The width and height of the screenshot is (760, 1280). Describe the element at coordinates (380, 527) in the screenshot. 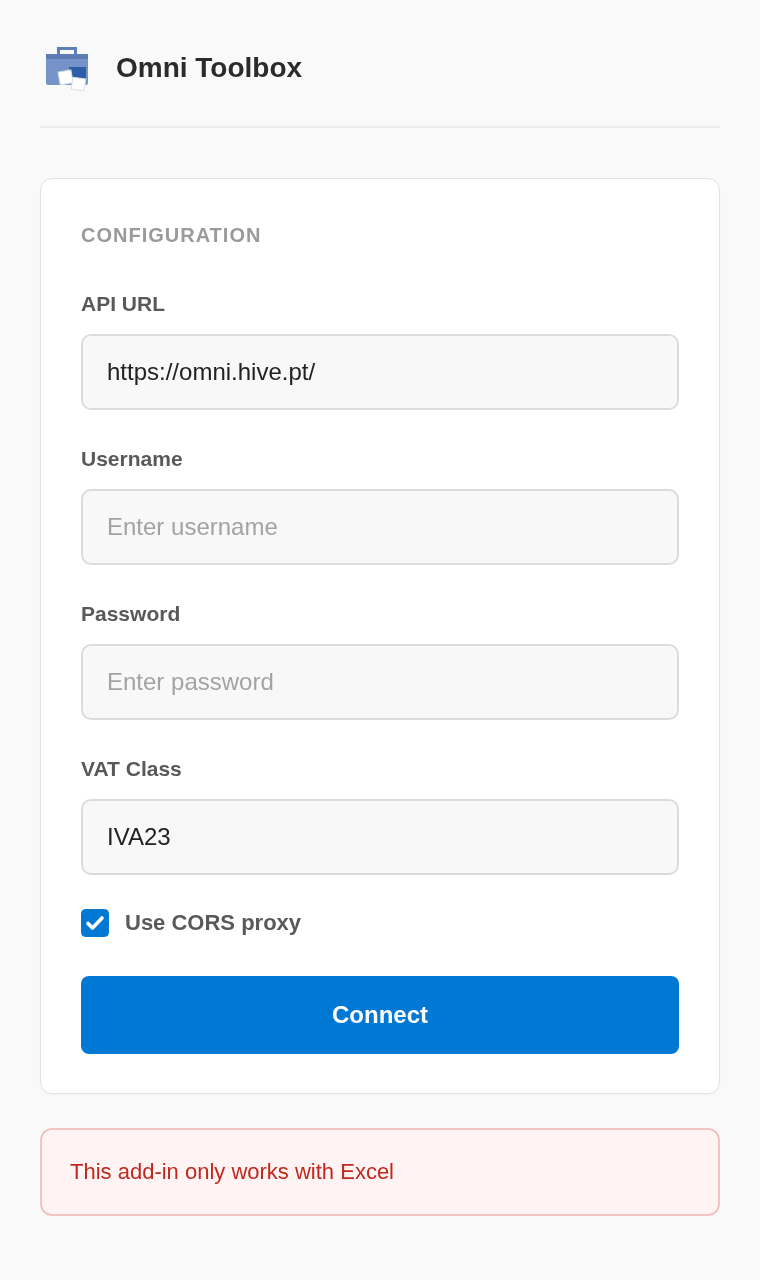

I see `input-field: Enter username` at that location.